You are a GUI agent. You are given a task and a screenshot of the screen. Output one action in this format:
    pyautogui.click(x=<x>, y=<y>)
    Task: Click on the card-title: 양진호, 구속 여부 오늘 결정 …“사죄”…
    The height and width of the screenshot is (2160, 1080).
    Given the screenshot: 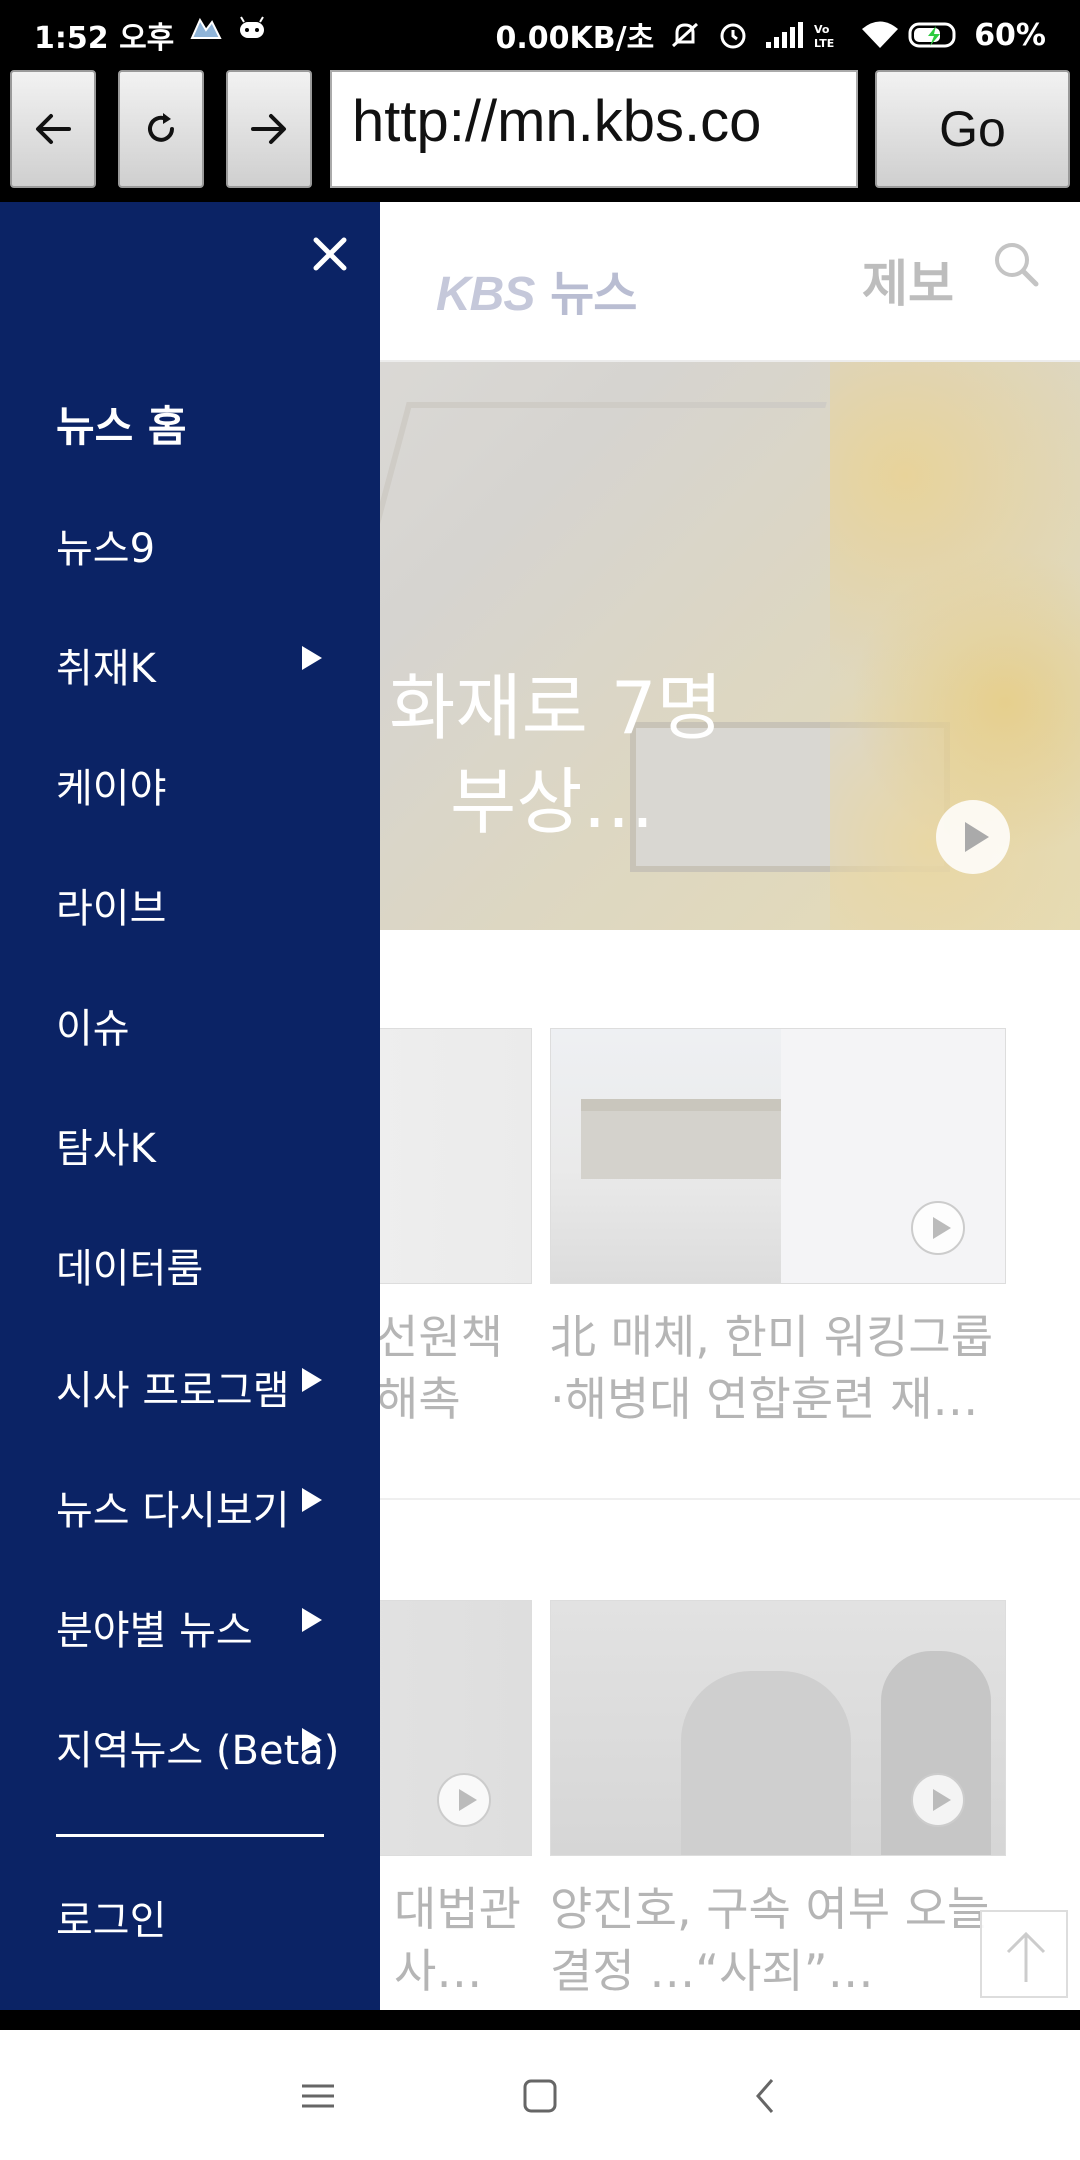 What is the action you would take?
    pyautogui.click(x=778, y=1940)
    